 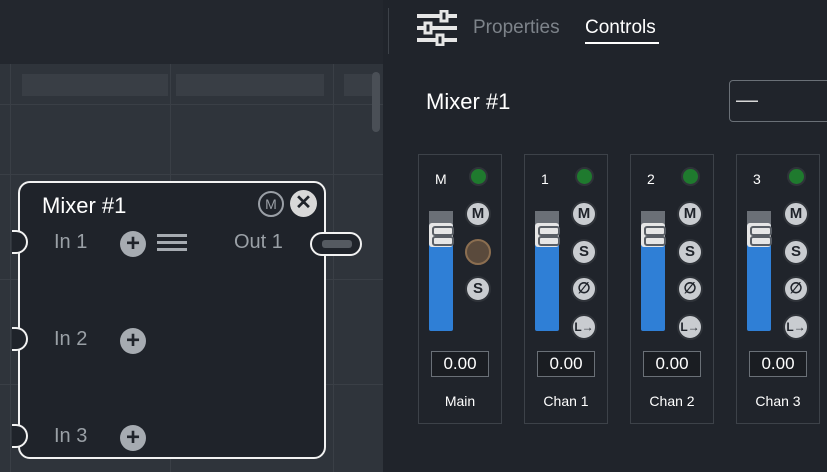 I want to click on strip-header: 1, so click(x=545, y=179).